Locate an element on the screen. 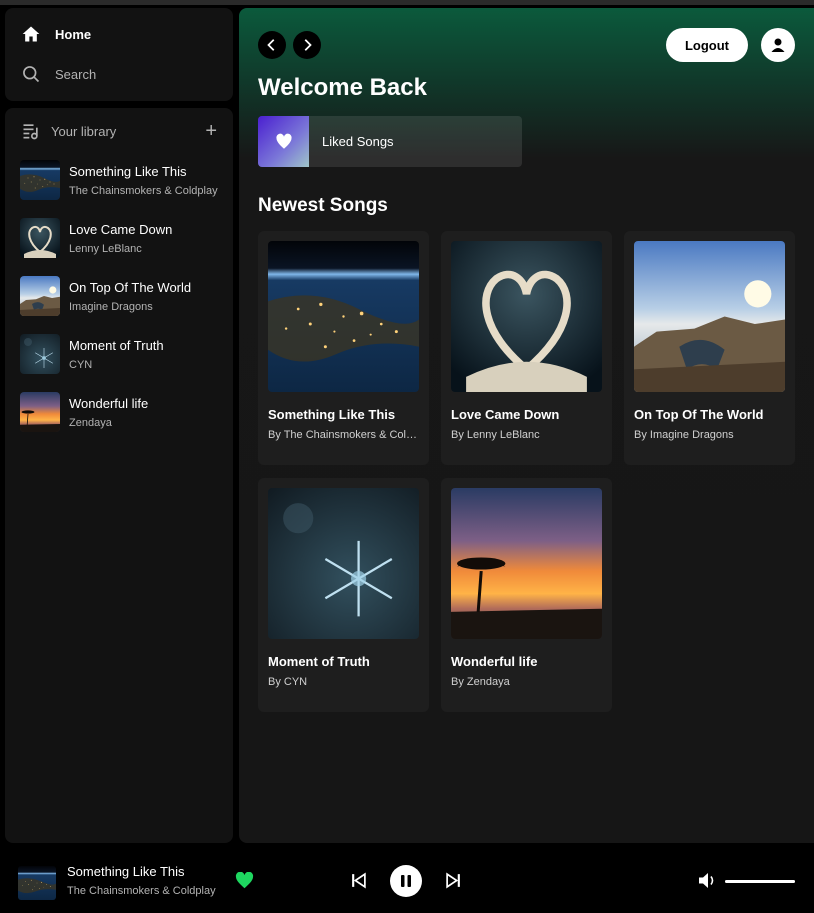 Image resolution: width=814 pixels, height=913 pixels. forward-button is located at coordinates (307, 45).